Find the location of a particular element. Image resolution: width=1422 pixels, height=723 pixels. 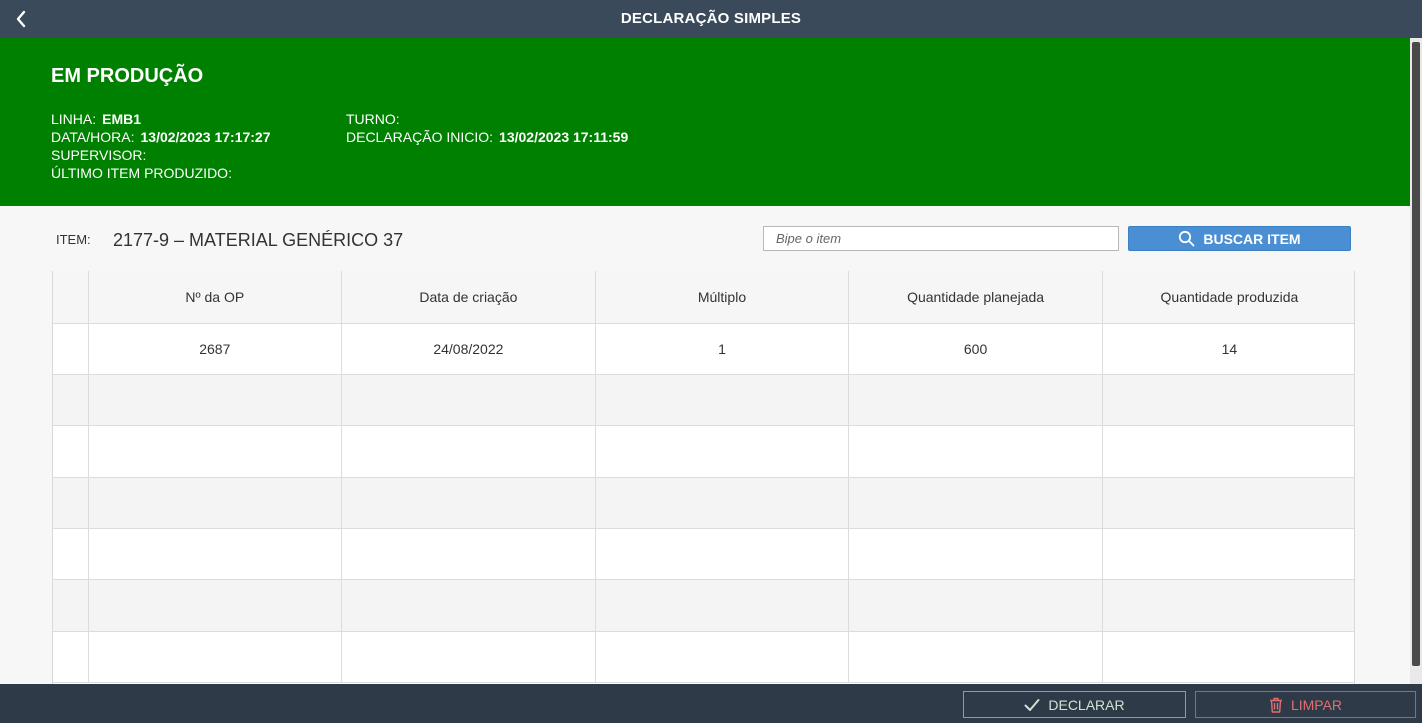

declaracao-inicio-value: 13/02/2023 17:11:59 is located at coordinates (564, 137).